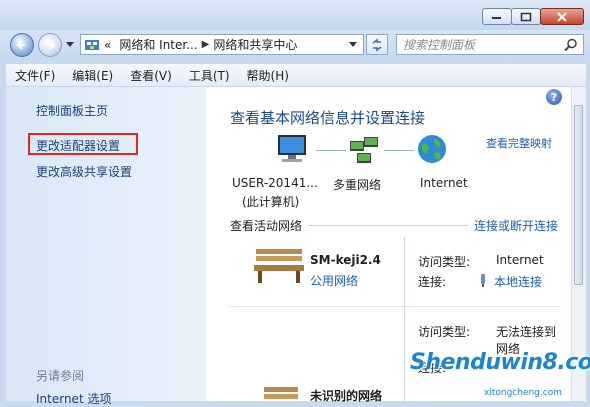 This screenshot has width=590, height=407. Describe the element at coordinates (346, 396) in the screenshot. I see `network2-name: 未识别的网络` at that location.